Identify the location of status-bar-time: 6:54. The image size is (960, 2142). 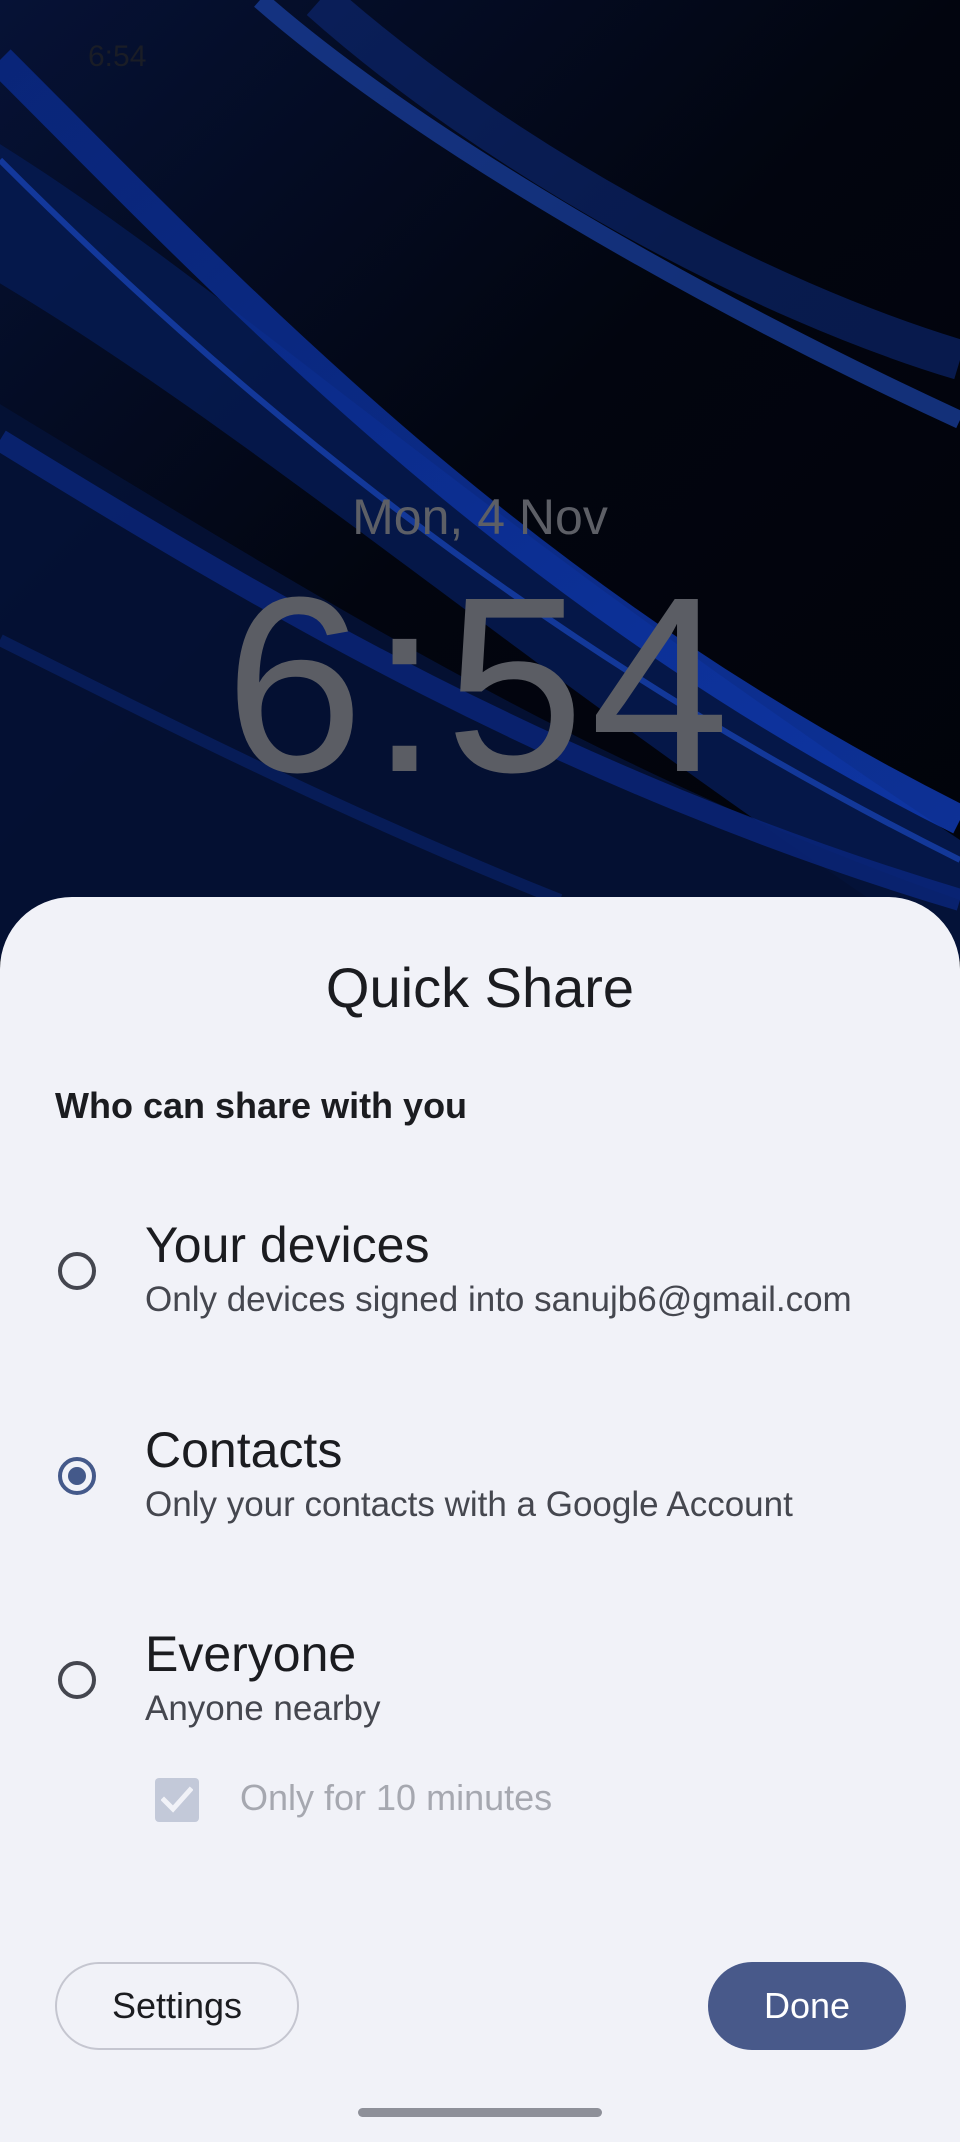
(117, 56).